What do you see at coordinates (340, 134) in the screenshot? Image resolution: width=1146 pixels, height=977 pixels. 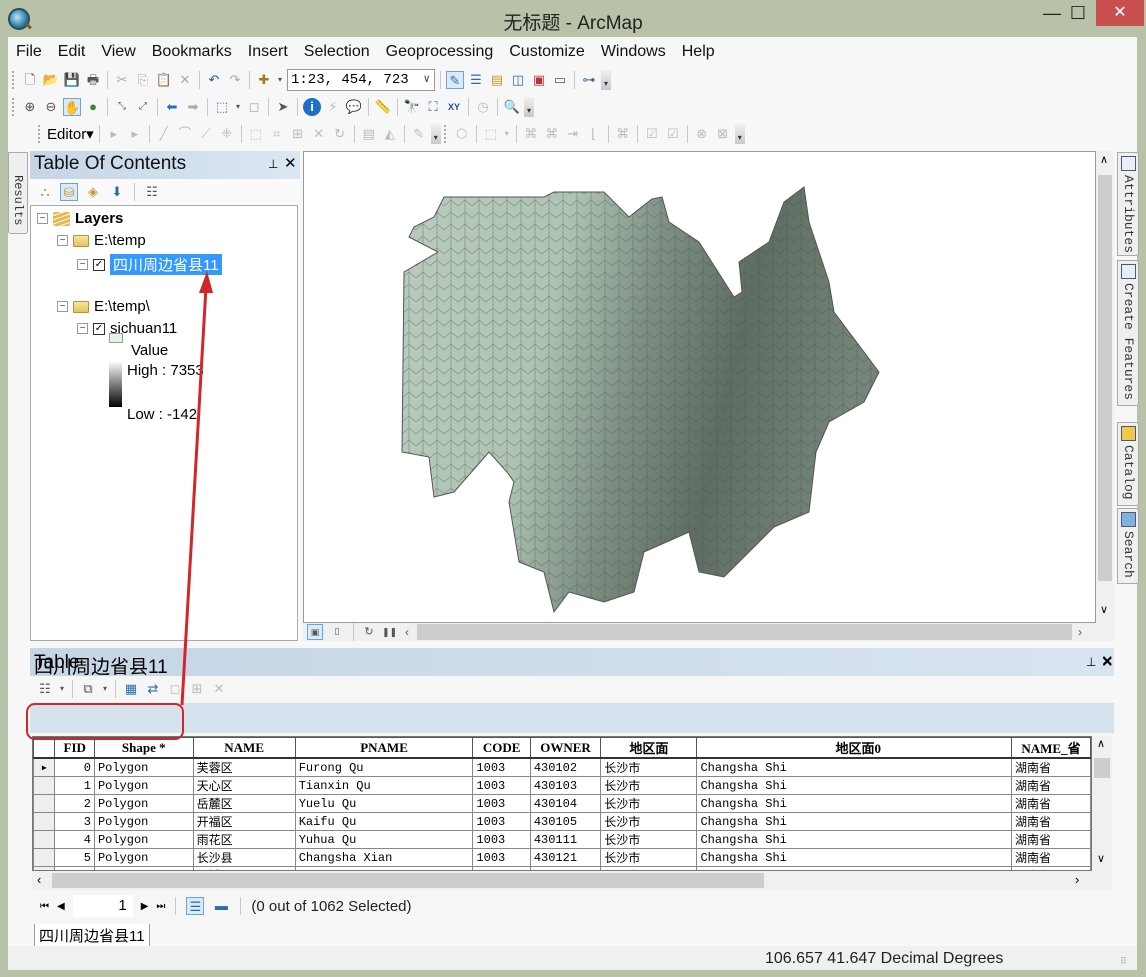 I see `rotate-icon: ↻` at bounding box center [340, 134].